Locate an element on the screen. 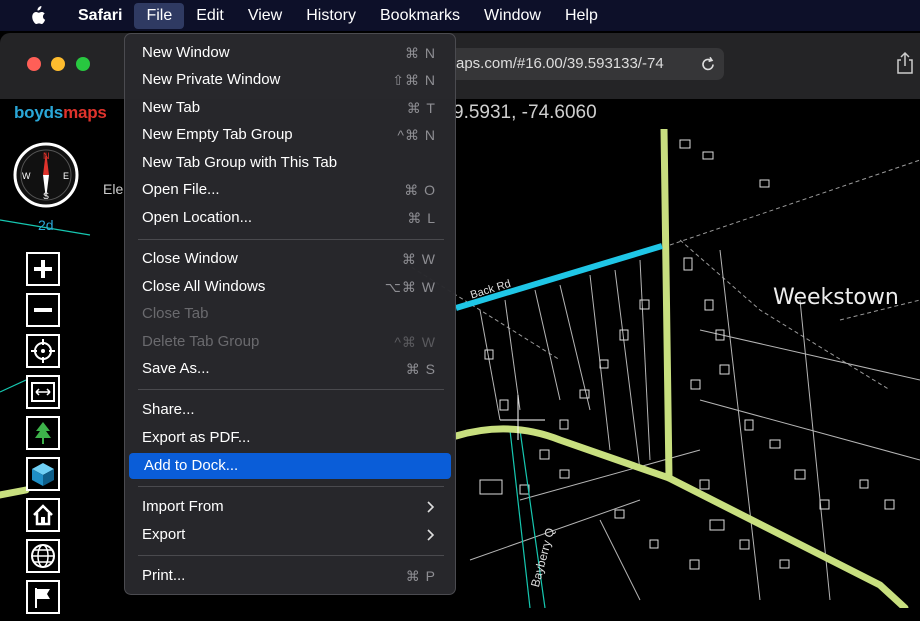  elevation-label: Ele is located at coordinates (113, 189).